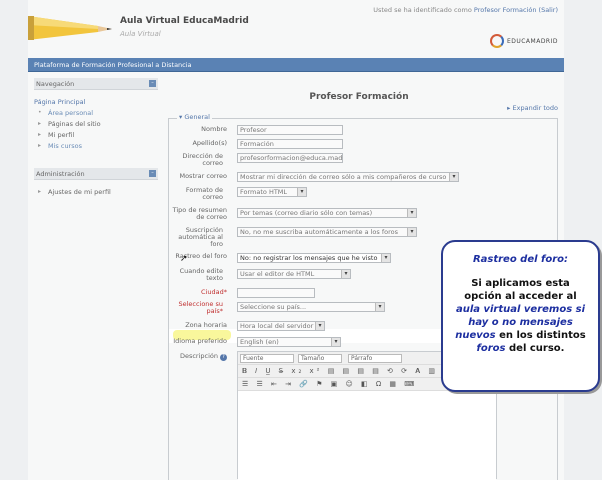 The image size is (602, 480). I want to click on pais-label: Seleccione su país*, so click(200, 307).